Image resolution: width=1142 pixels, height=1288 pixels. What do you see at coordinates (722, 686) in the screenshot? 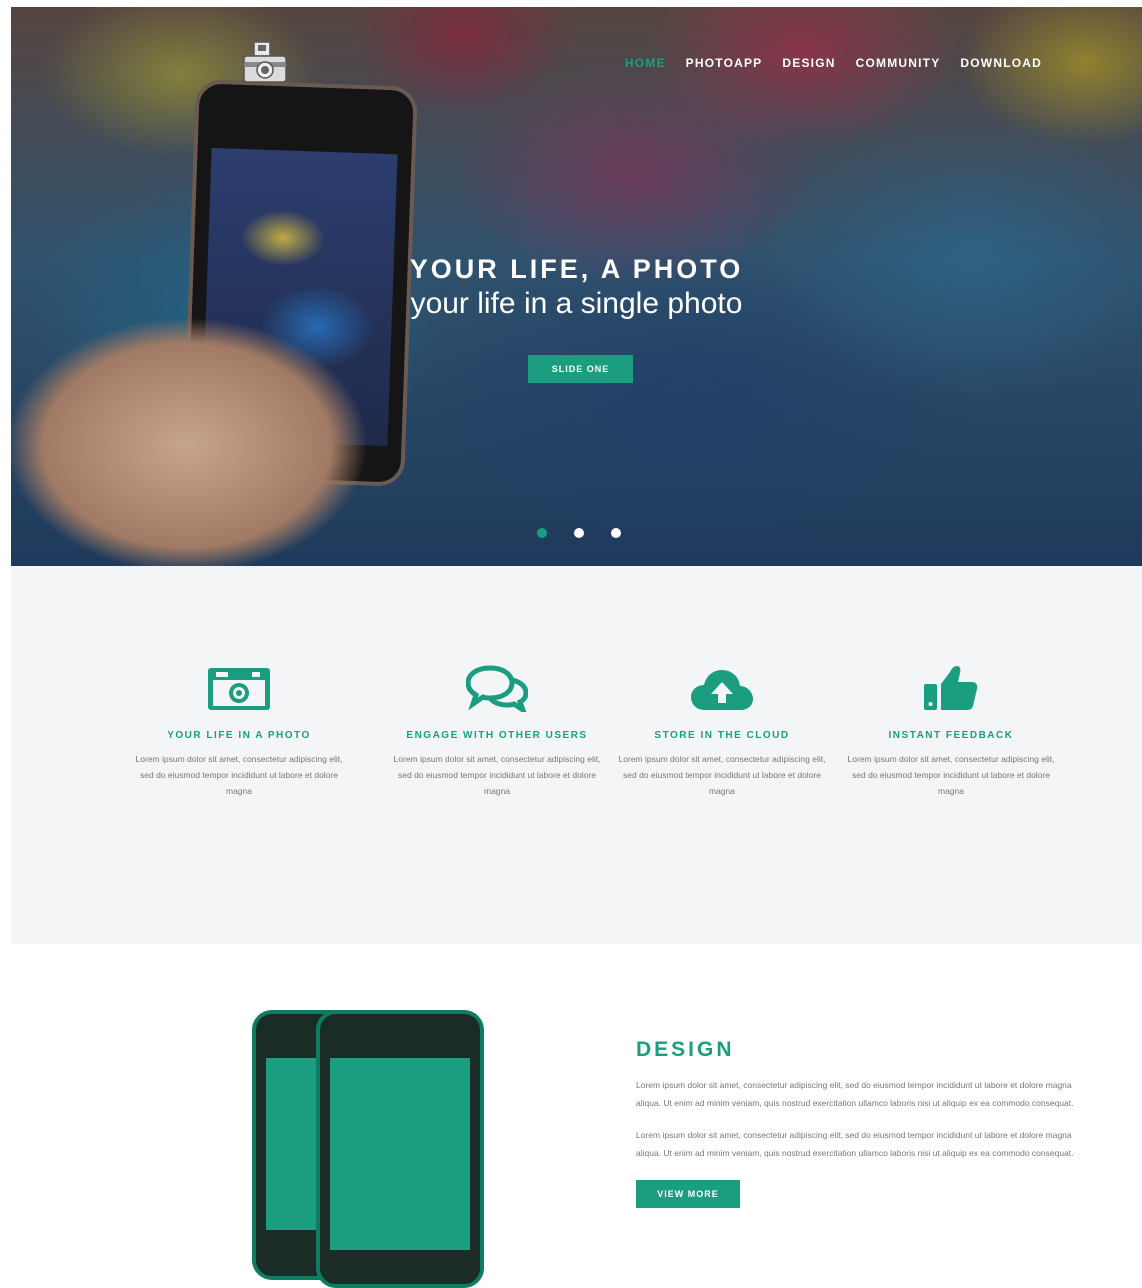
I see `cloud-upload-icon` at bounding box center [722, 686].